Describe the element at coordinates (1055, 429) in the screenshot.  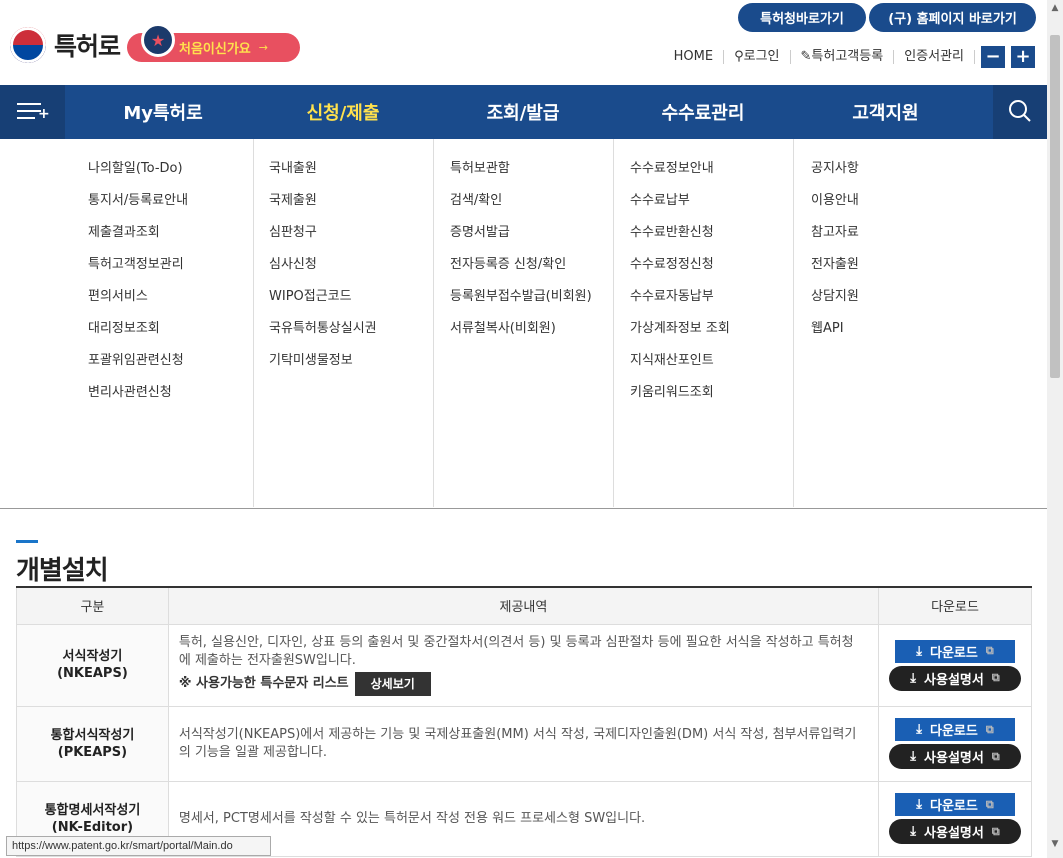
I see `vertical-scrollbar: ▲ ▼` at that location.